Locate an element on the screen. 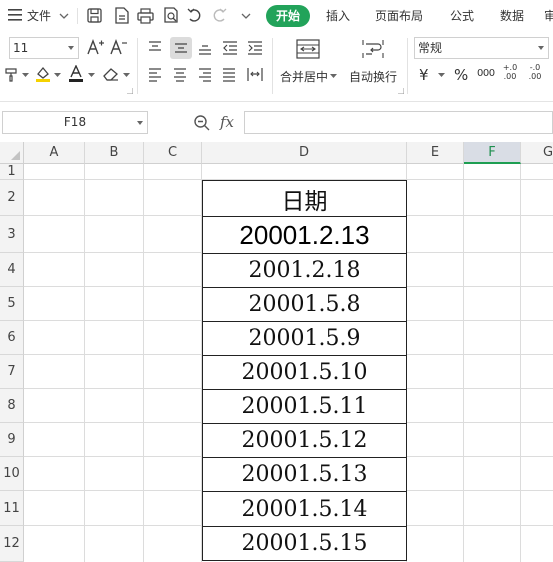 The width and height of the screenshot is (553, 562). cell-d8: 20001.5.11 is located at coordinates (304, 406).